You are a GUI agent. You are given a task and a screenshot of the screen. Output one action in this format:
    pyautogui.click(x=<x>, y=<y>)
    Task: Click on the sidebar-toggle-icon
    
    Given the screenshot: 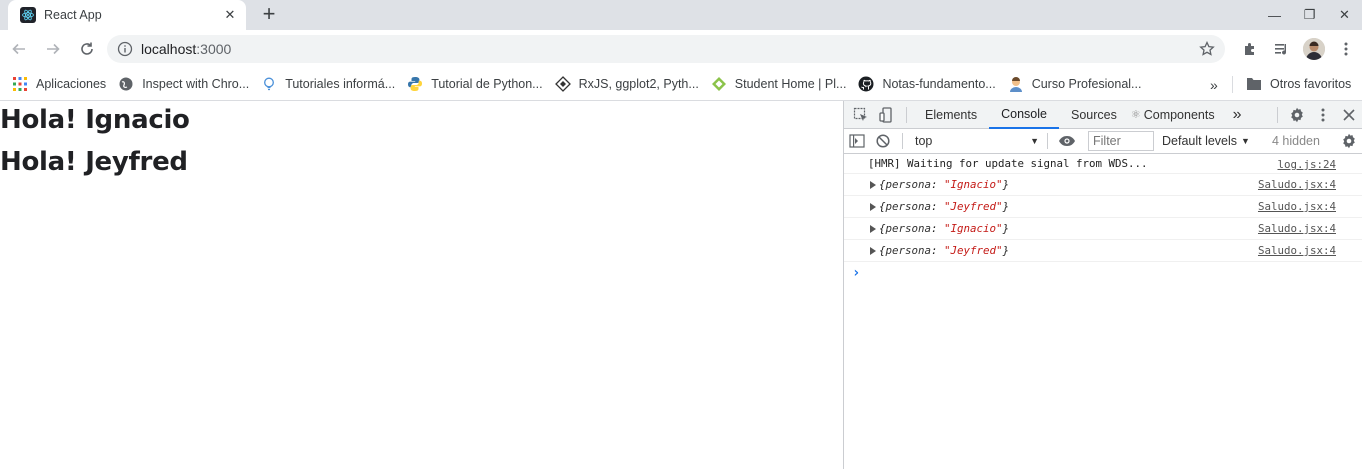 What is the action you would take?
    pyautogui.click(x=857, y=141)
    